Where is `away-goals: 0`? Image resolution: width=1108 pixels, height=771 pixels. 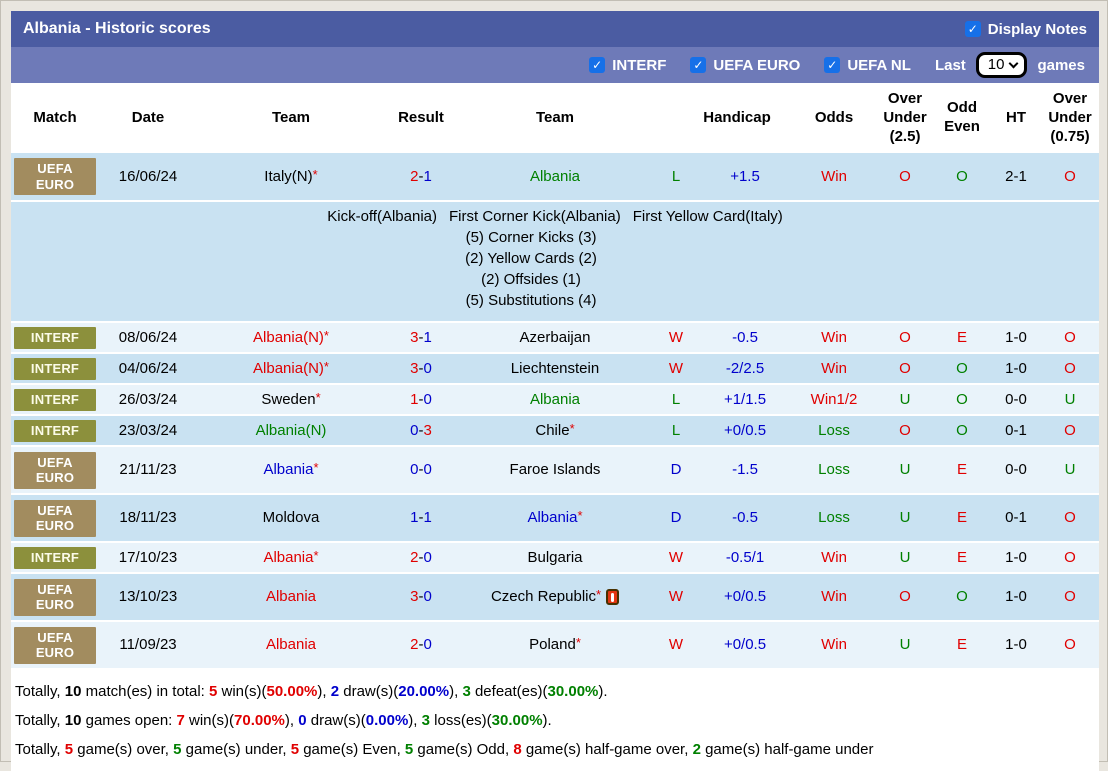 away-goals: 0 is located at coordinates (427, 368).